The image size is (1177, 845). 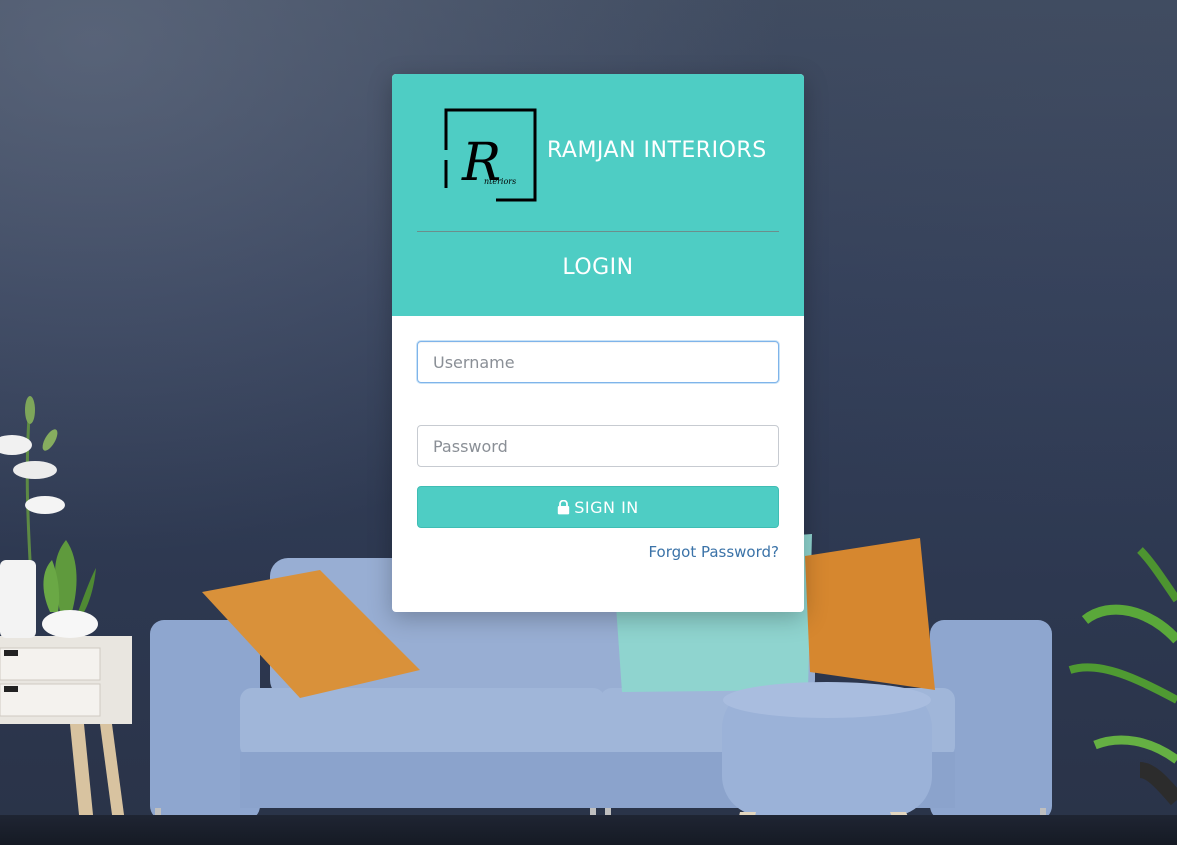 I want to click on header-divider, so click(x=598, y=231).